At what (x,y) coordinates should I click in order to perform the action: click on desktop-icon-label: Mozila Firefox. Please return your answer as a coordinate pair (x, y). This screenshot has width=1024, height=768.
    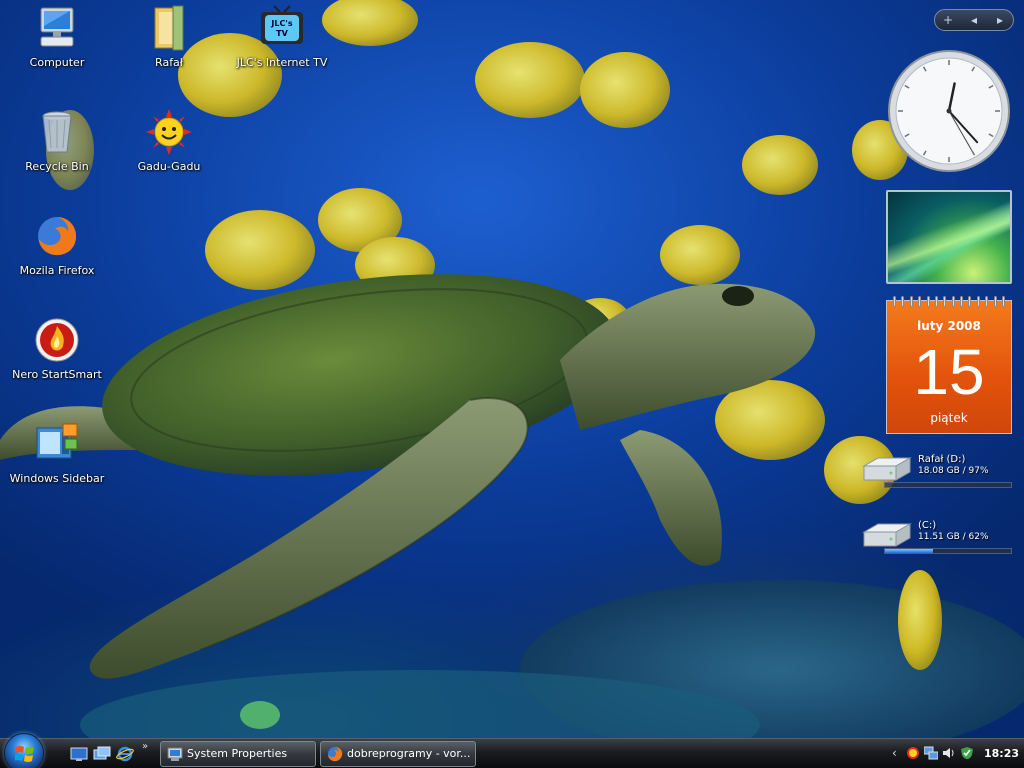
    Looking at the image, I should click on (57, 270).